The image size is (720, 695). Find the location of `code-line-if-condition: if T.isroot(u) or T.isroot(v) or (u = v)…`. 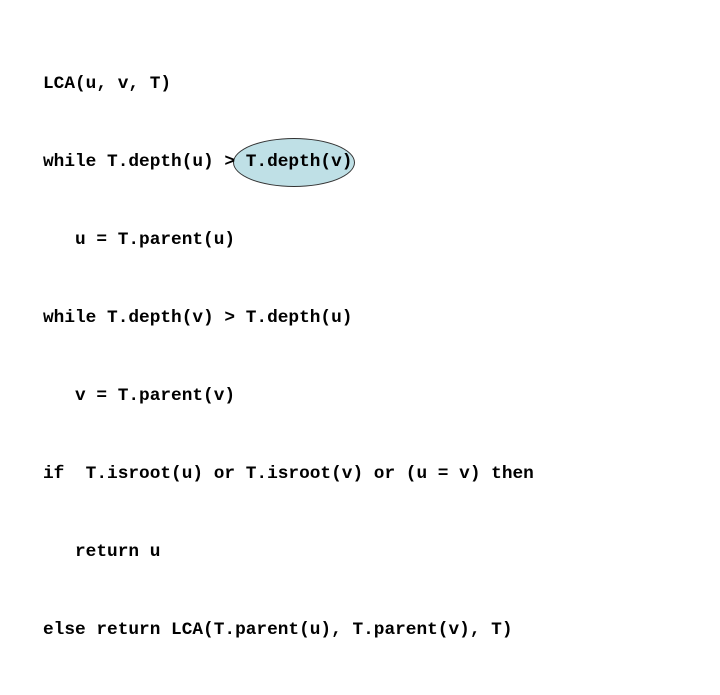

code-line-if-condition: if T.isroot(u) or T.isroot(v) or (u = v)… is located at coordinates (288, 474).